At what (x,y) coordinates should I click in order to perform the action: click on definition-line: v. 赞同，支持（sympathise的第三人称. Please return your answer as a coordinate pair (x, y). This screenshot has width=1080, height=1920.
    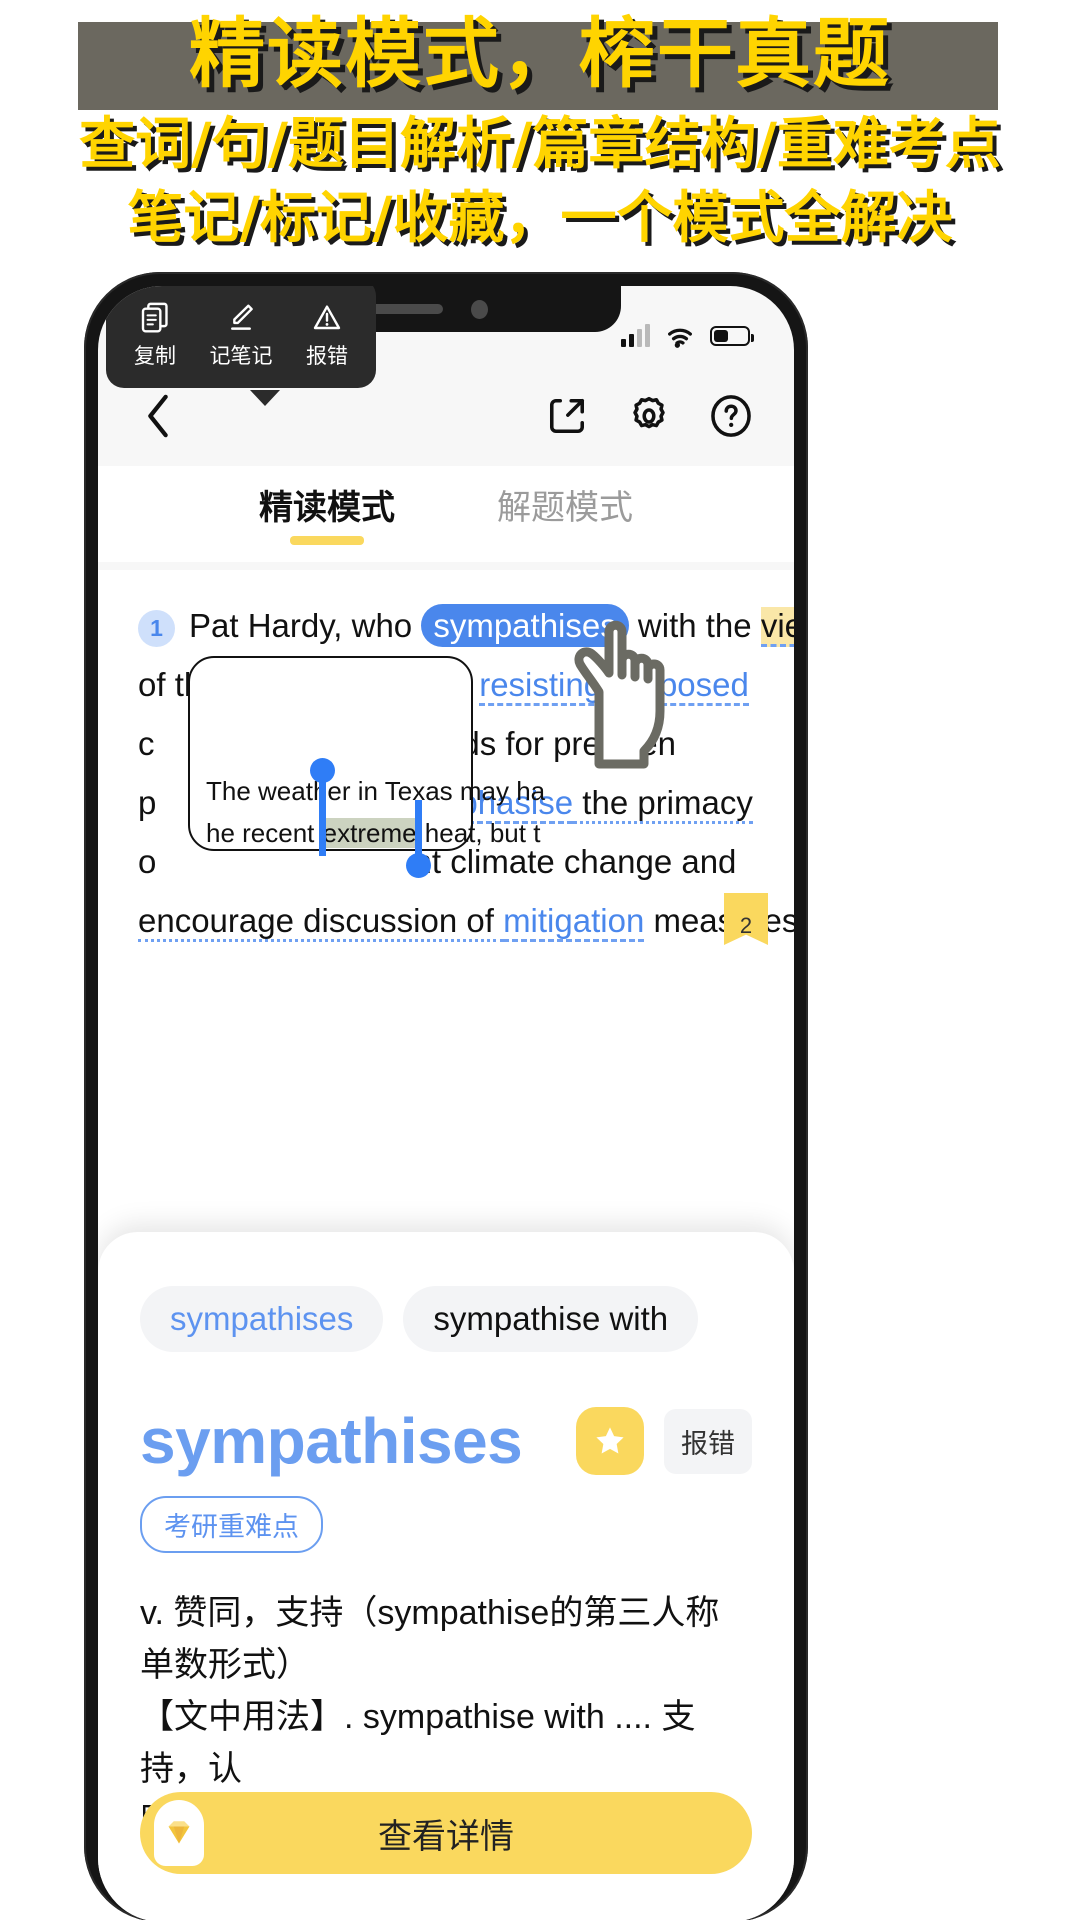
    Looking at the image, I should click on (430, 1613).